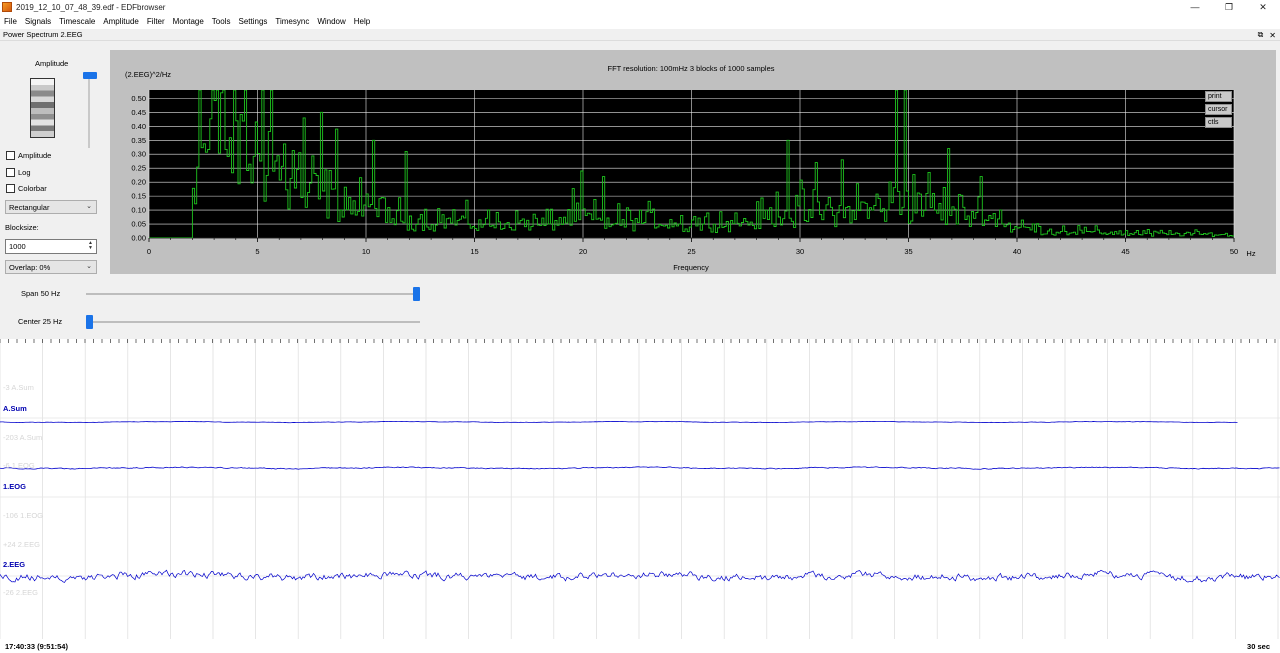 This screenshot has width=1280, height=653. What do you see at coordinates (51, 207) in the screenshot?
I see `window-function-select: Rectangular ⌄` at bounding box center [51, 207].